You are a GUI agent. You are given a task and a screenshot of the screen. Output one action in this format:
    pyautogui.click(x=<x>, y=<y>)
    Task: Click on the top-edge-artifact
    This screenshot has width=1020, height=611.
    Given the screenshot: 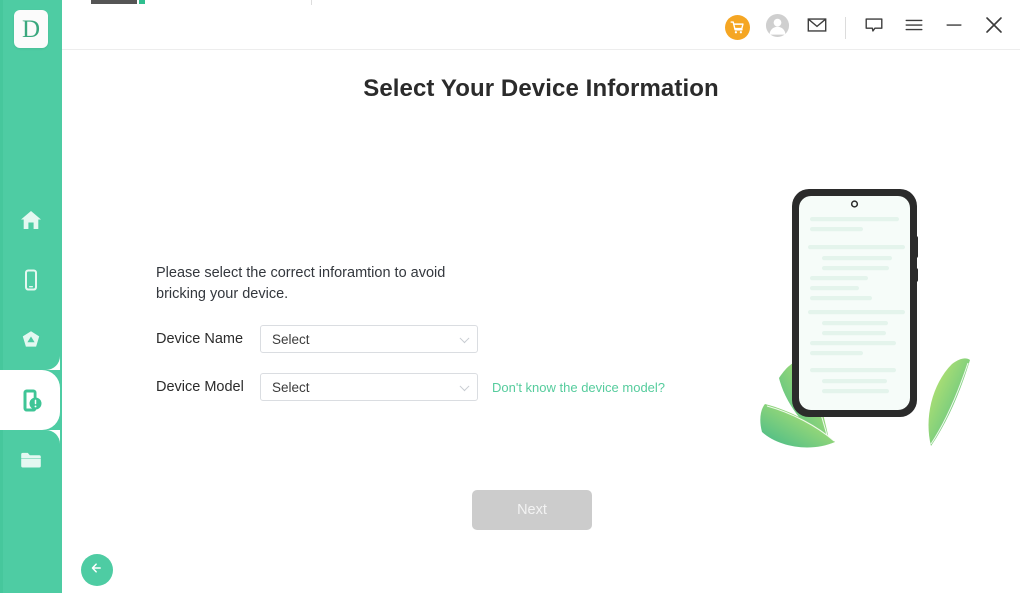 What is the action you would take?
    pyautogui.click(x=114, y=2)
    